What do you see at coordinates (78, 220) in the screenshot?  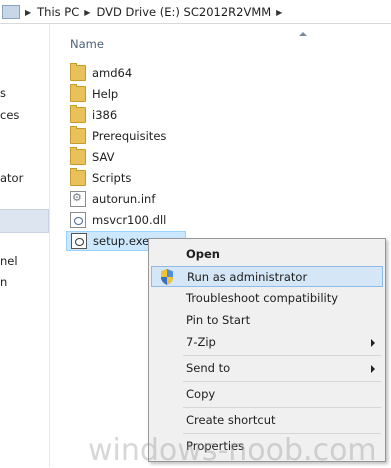 I see `dll-file-icon` at bounding box center [78, 220].